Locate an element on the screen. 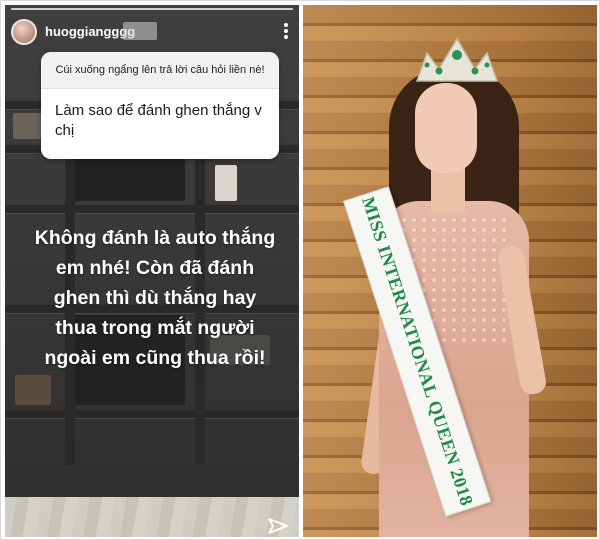 Image resolution: width=600 pixels, height=540 pixels. question-text: Làm sao để đánh ghen thắng v chị is located at coordinates (158, 120).